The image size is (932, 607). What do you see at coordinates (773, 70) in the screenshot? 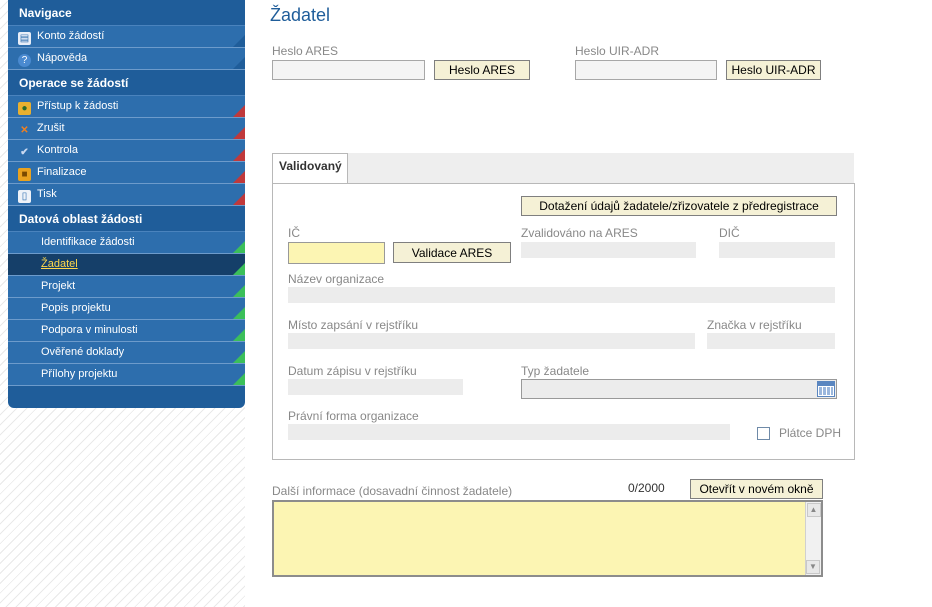
I see `uir-password-button: Heslo UIR-ADR` at bounding box center [773, 70].